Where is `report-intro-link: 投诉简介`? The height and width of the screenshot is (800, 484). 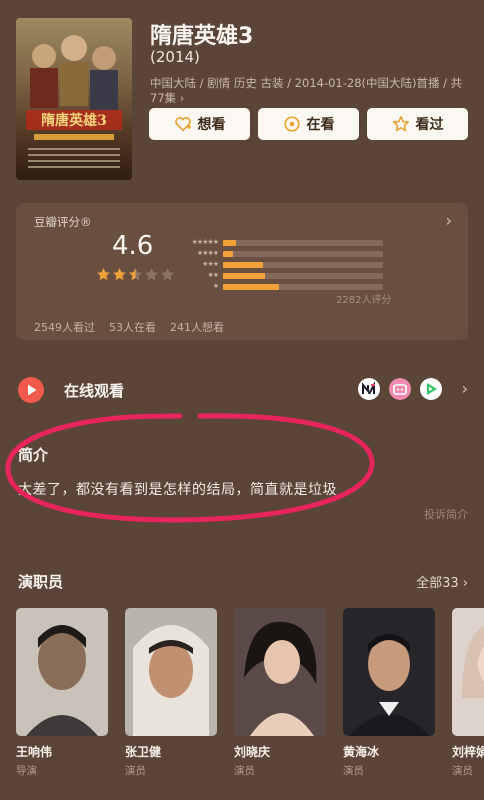 report-intro-link: 投诉简介 is located at coordinates (446, 514).